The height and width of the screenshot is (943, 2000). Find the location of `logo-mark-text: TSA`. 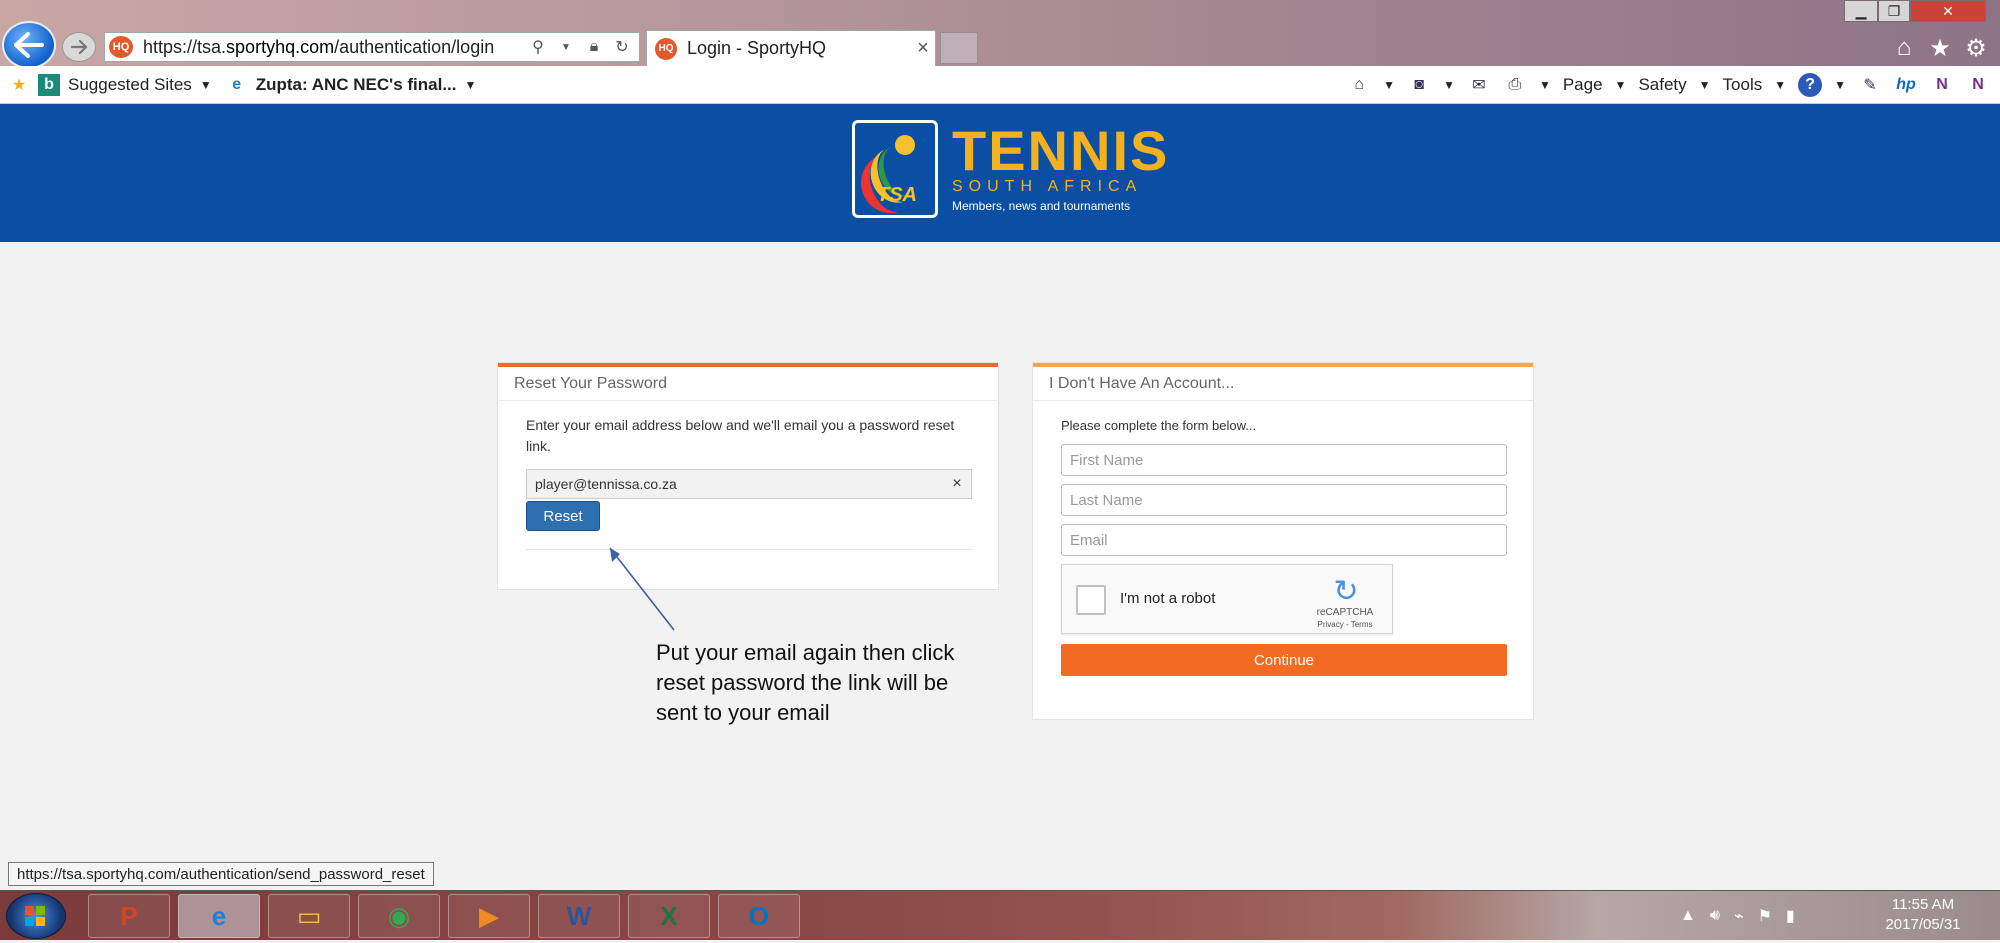

logo-mark-text: TSA is located at coordinates (897, 195).